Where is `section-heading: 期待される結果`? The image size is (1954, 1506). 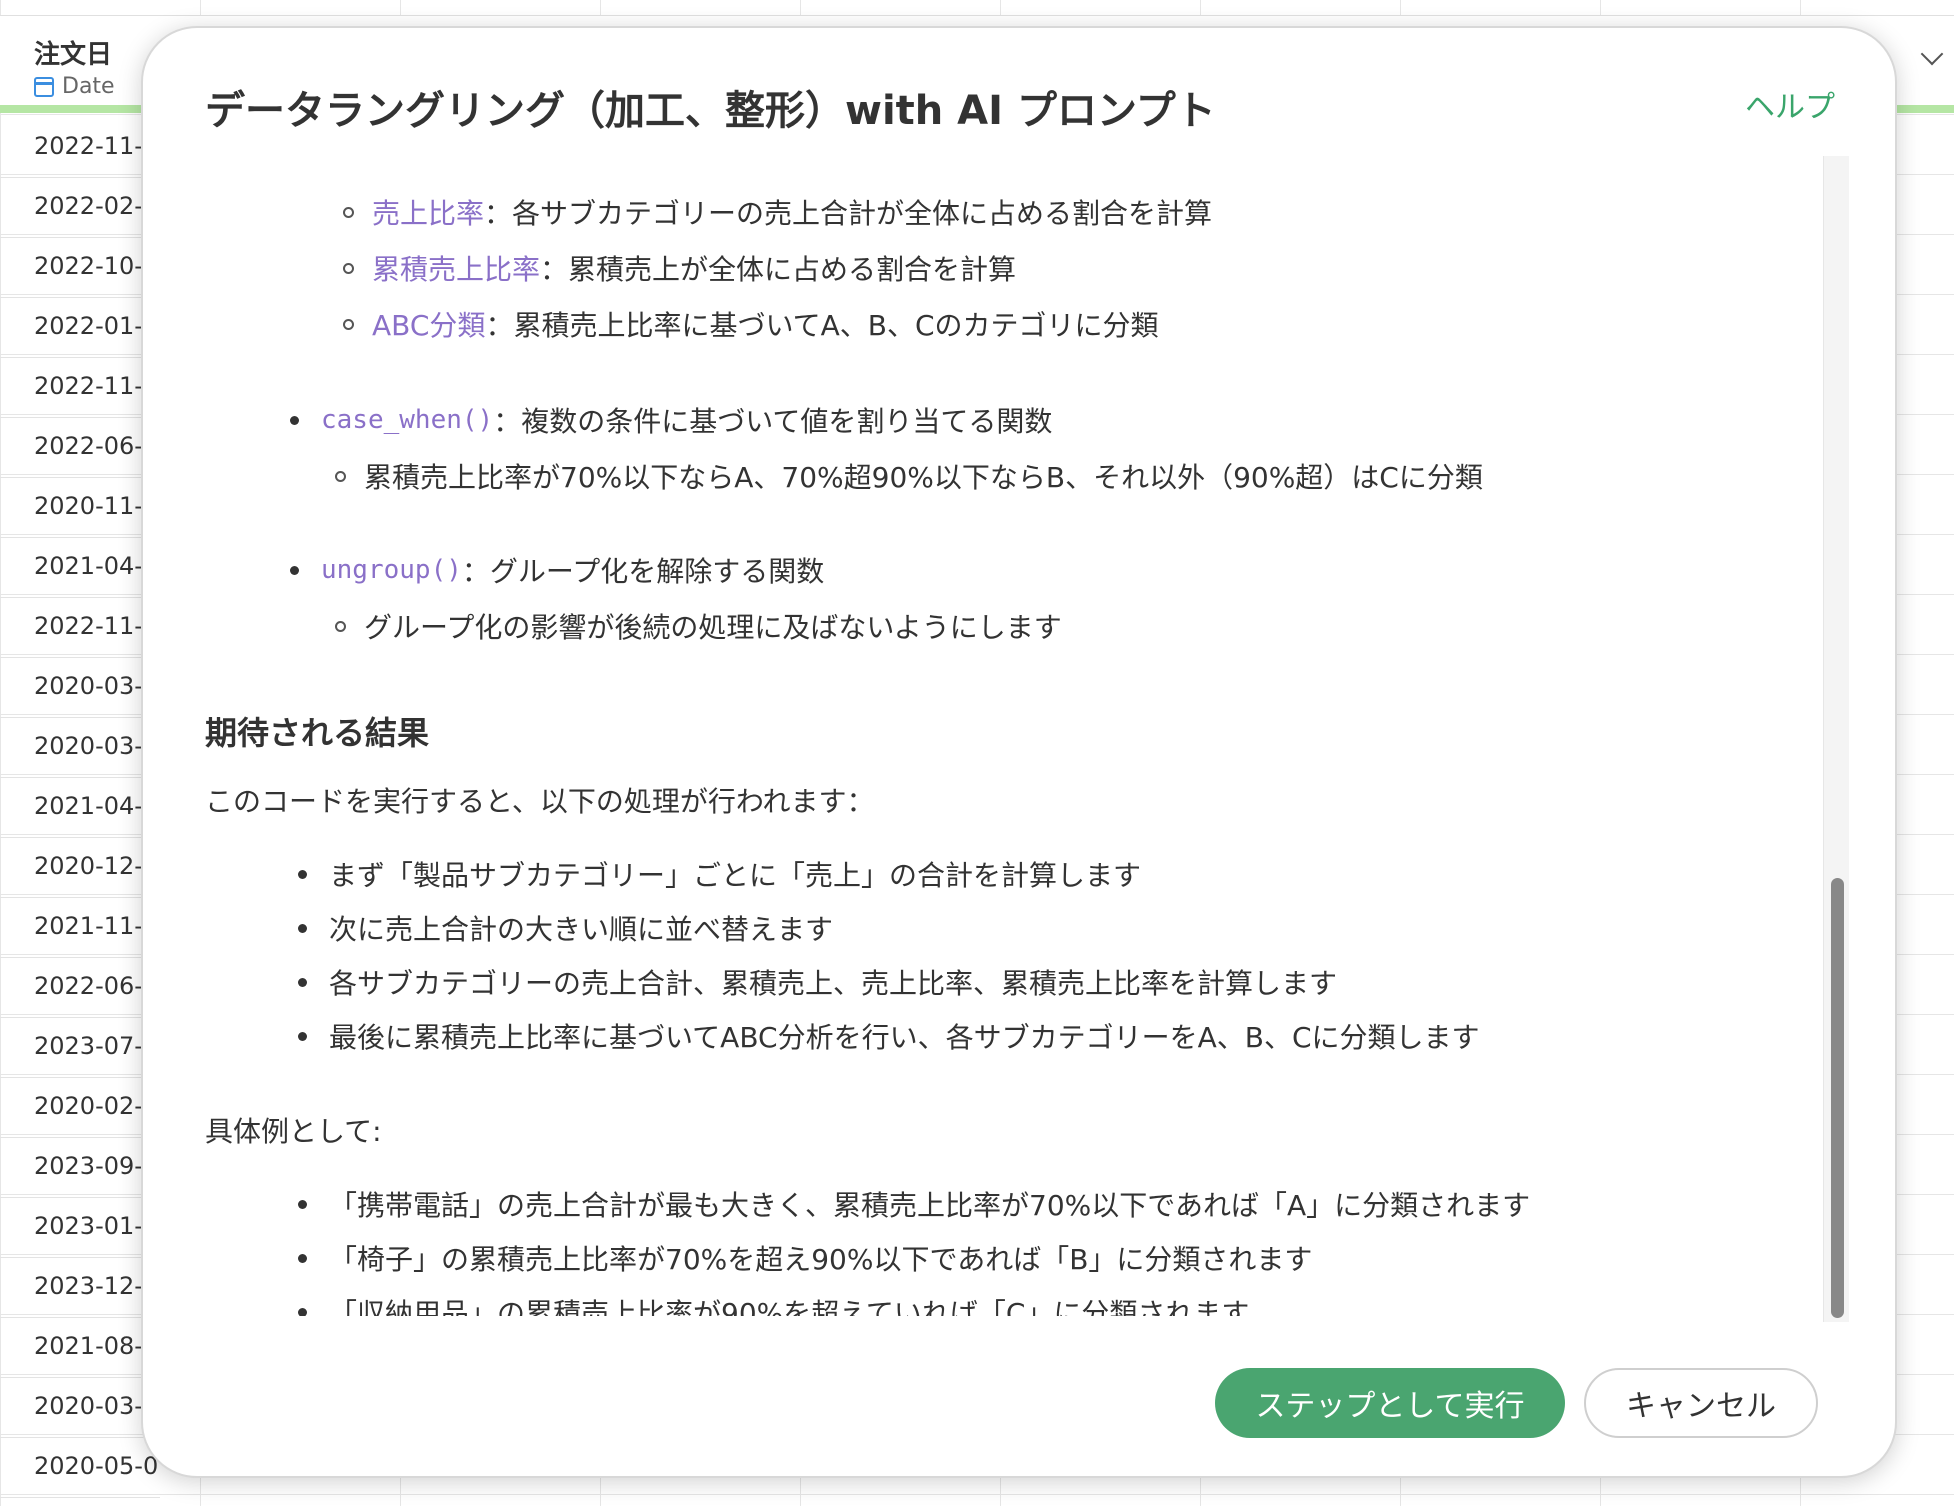 section-heading: 期待される結果 is located at coordinates (317, 733).